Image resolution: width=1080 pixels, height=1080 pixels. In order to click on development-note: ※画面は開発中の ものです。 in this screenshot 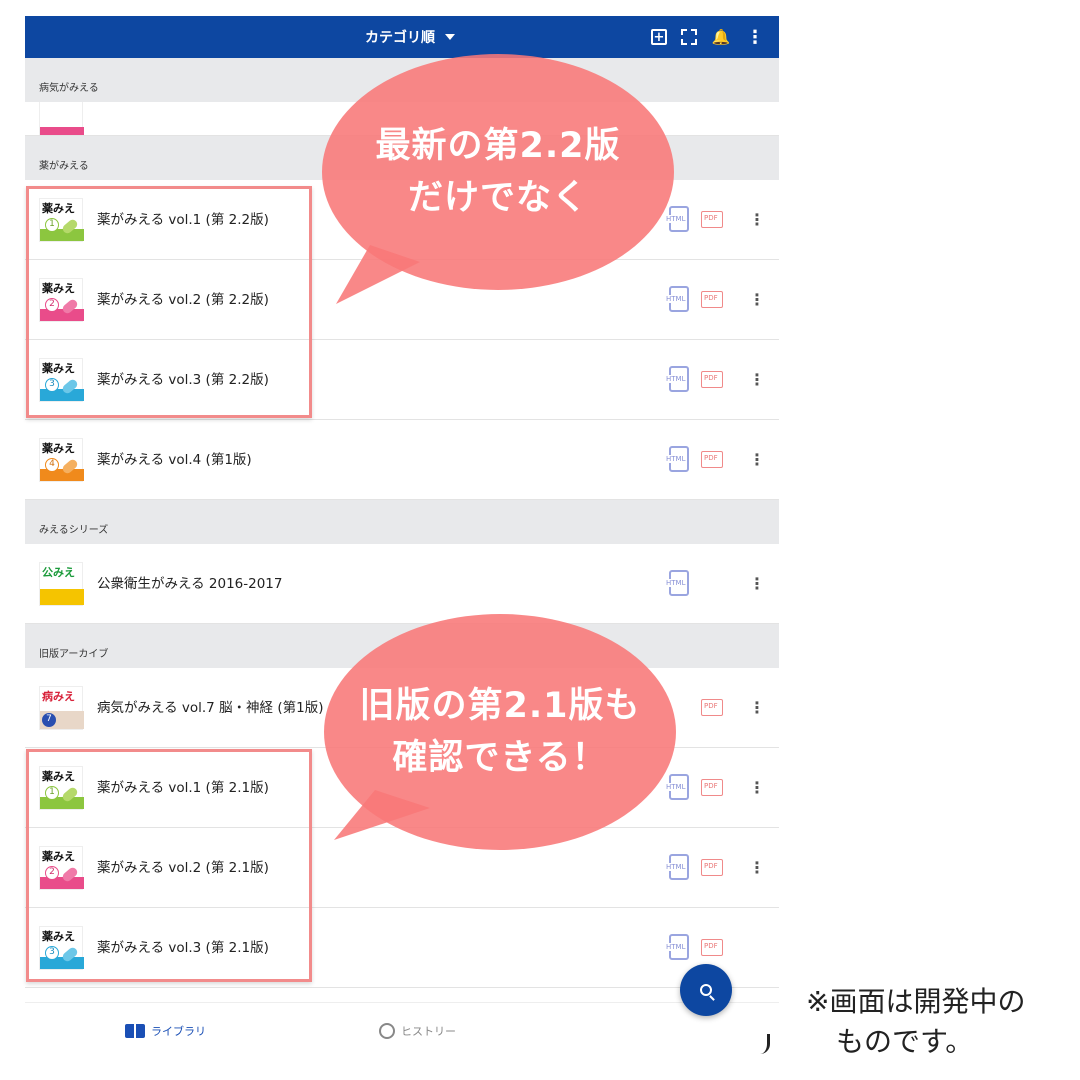, I will do `click(916, 1021)`.